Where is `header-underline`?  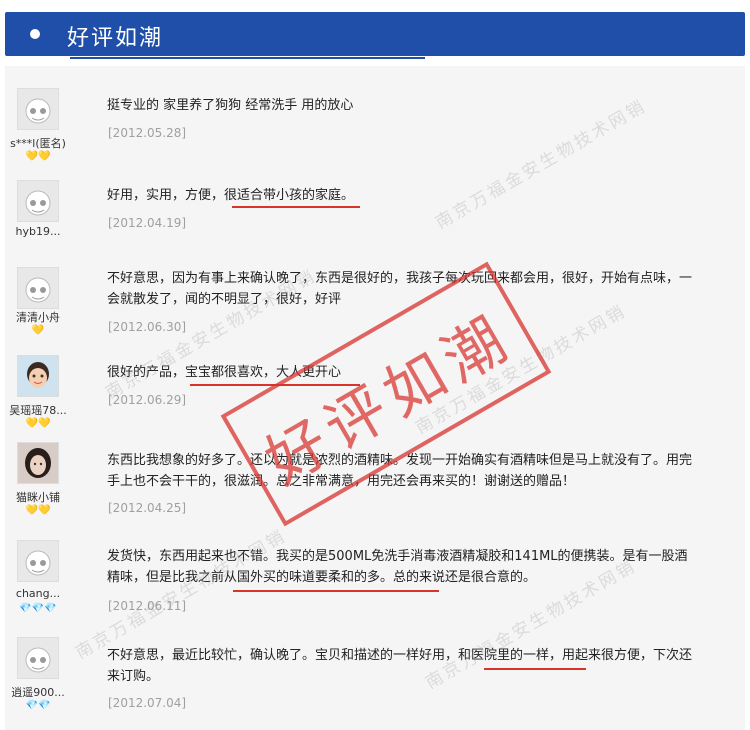
header-underline is located at coordinates (247, 58).